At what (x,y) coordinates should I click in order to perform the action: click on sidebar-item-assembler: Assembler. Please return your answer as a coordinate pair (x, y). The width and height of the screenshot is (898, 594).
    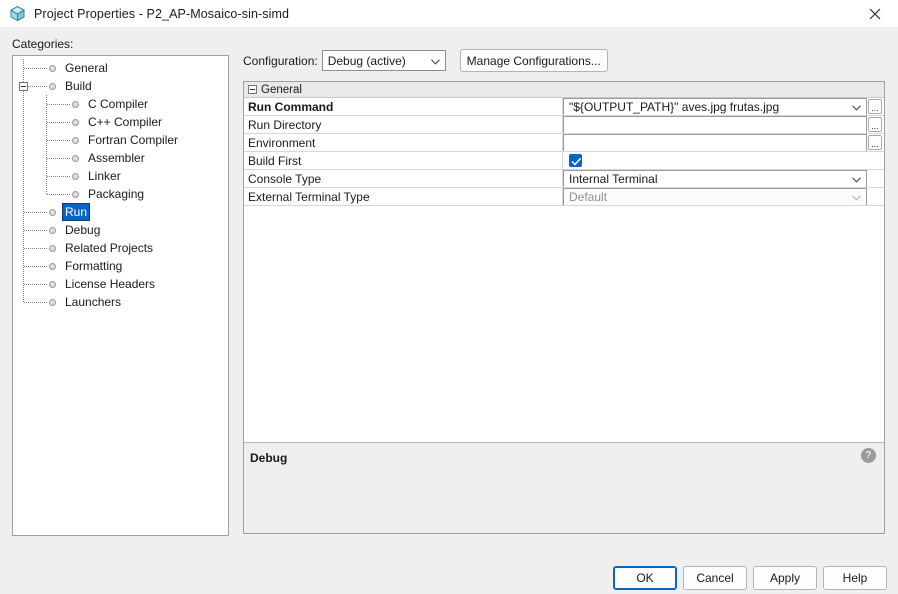
    Looking at the image, I should click on (116, 158).